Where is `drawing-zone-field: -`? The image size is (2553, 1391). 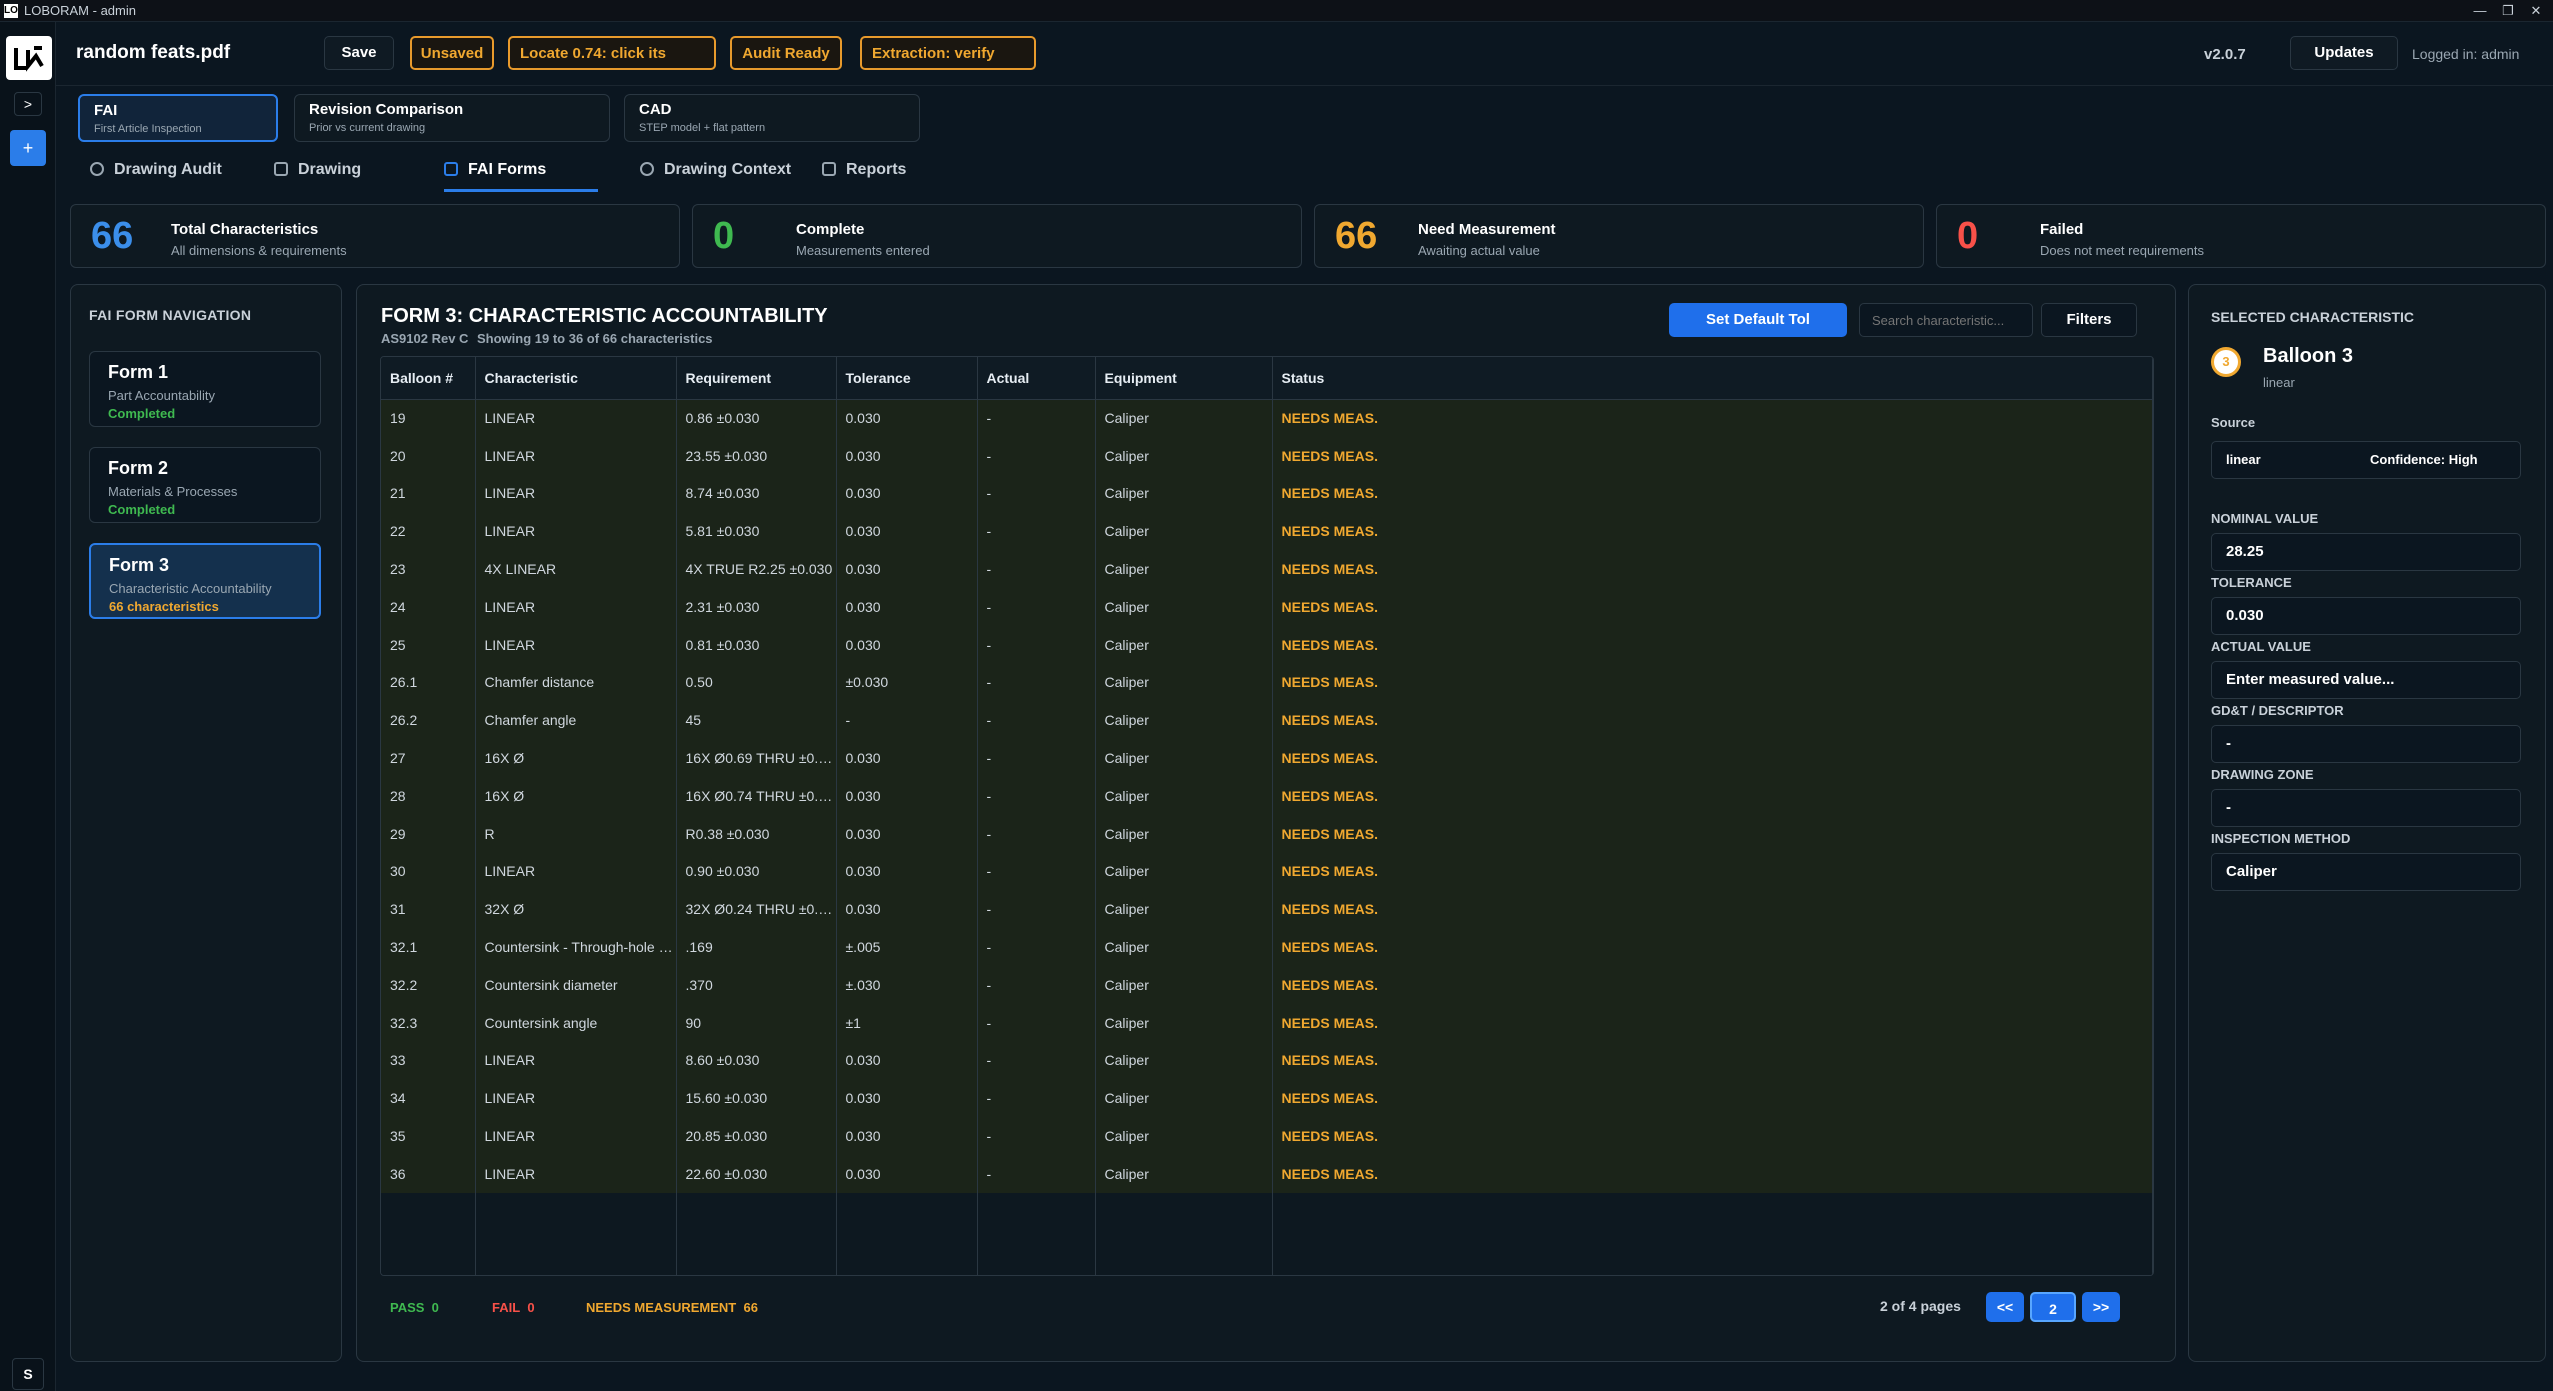
drawing-zone-field: - is located at coordinates (2366, 808).